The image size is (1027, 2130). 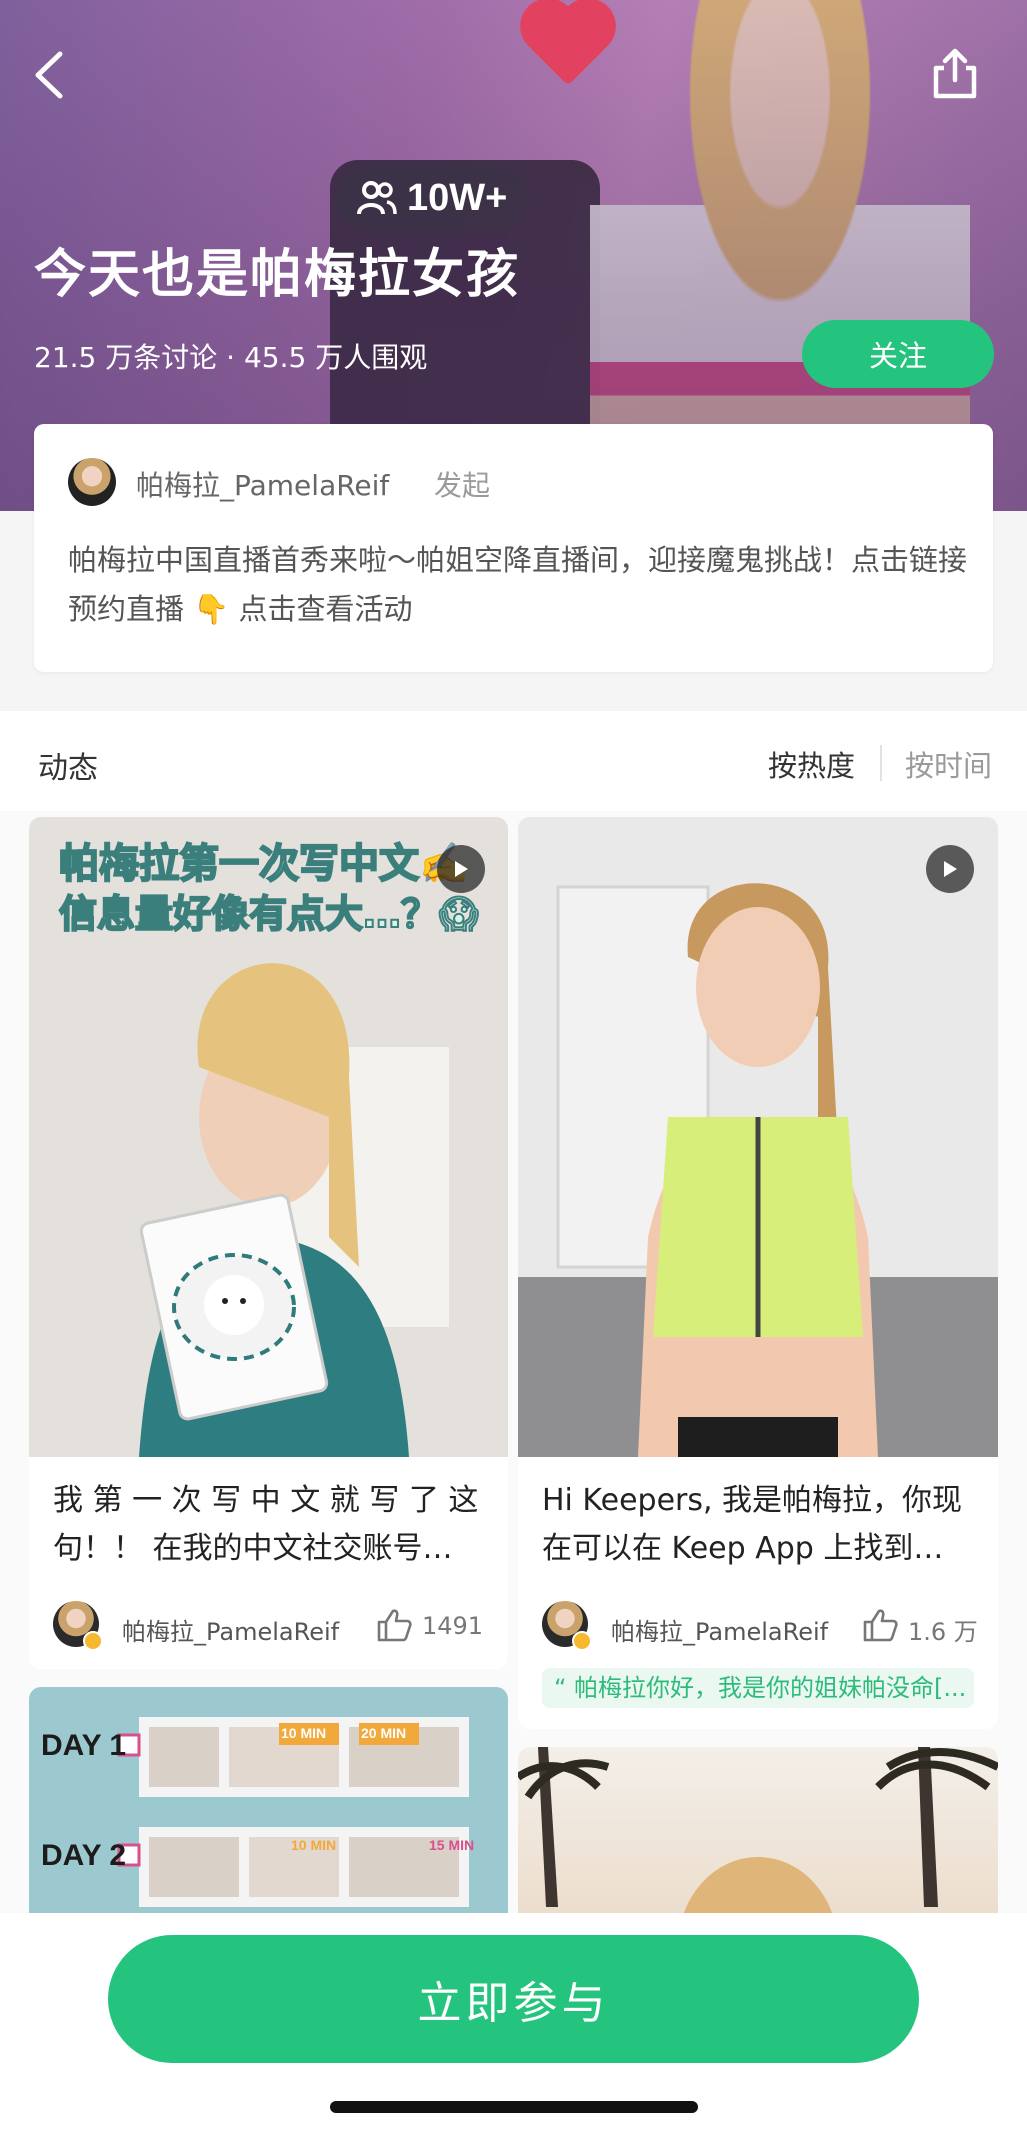 I want to click on bottom-action-bar: 立即参与, so click(x=513, y=2021).